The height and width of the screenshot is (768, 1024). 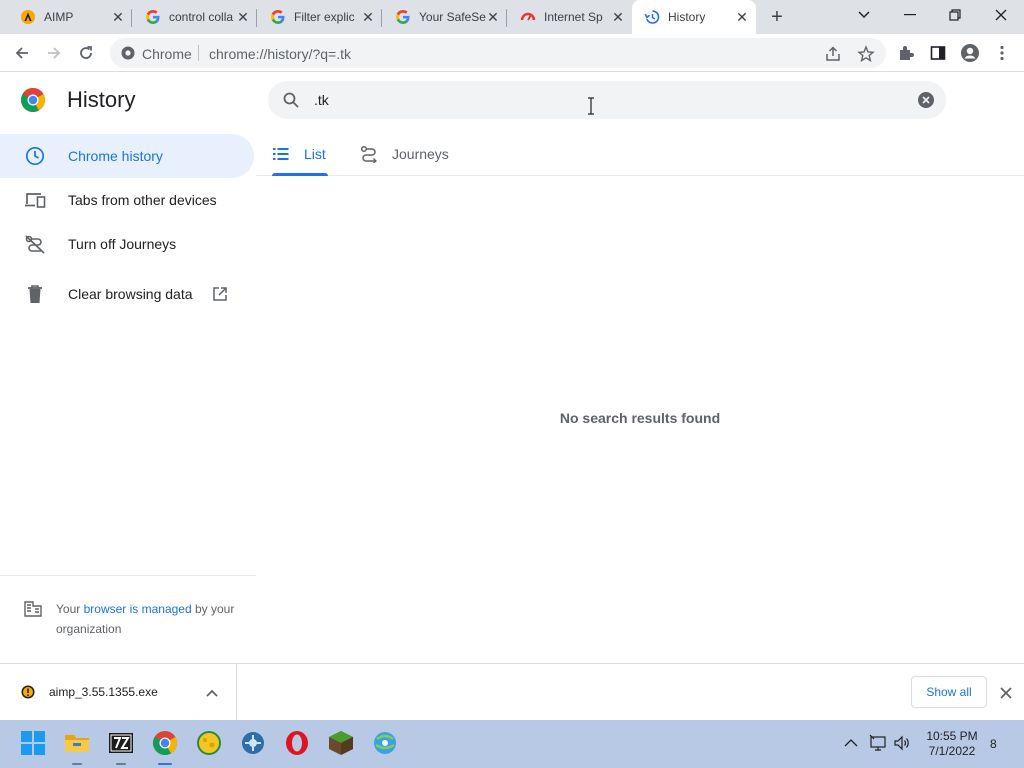 What do you see at coordinates (33, 743) in the screenshot?
I see `start-icon` at bounding box center [33, 743].